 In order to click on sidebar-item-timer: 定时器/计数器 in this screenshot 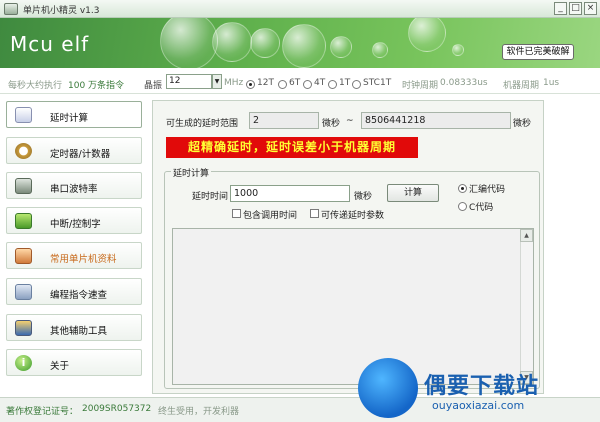, I will do `click(74, 150)`.